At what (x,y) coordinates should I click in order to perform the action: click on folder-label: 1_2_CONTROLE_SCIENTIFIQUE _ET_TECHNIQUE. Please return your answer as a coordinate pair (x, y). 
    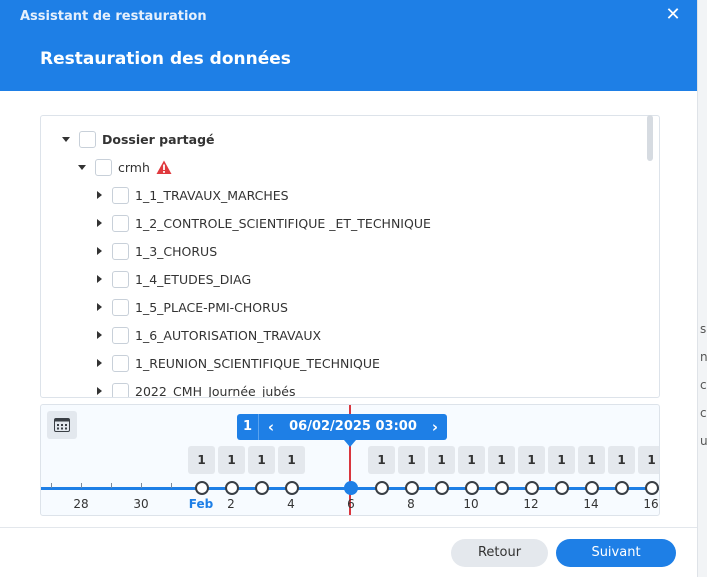
    Looking at the image, I should click on (283, 223).